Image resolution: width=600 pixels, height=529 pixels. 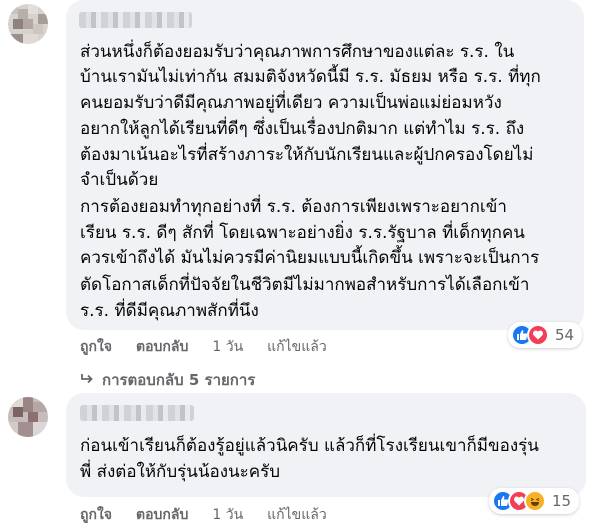 What do you see at coordinates (562, 501) in the screenshot?
I see `reaction-count: 15` at bounding box center [562, 501].